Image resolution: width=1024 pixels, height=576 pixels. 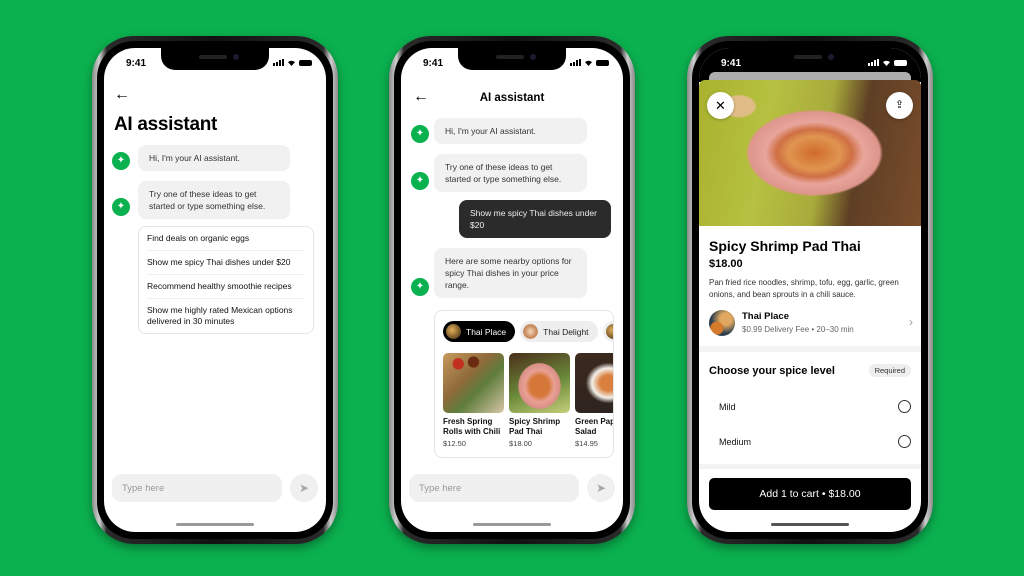 I want to click on store-chips: Thai Place Thai Delight, so click(x=528, y=331).